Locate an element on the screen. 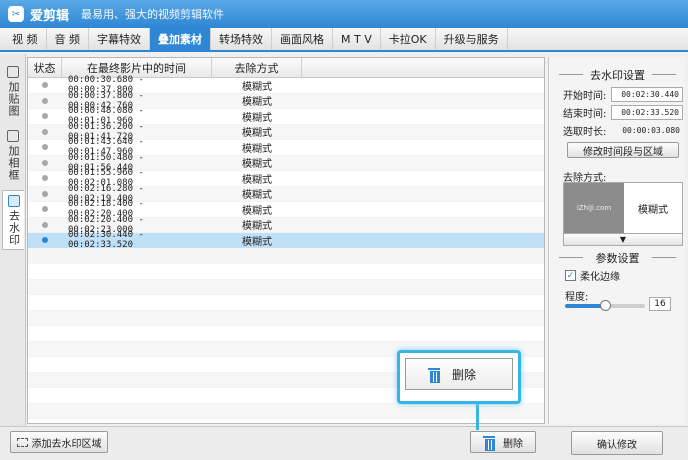  menu-tab: 音 频 is located at coordinates (68, 39).